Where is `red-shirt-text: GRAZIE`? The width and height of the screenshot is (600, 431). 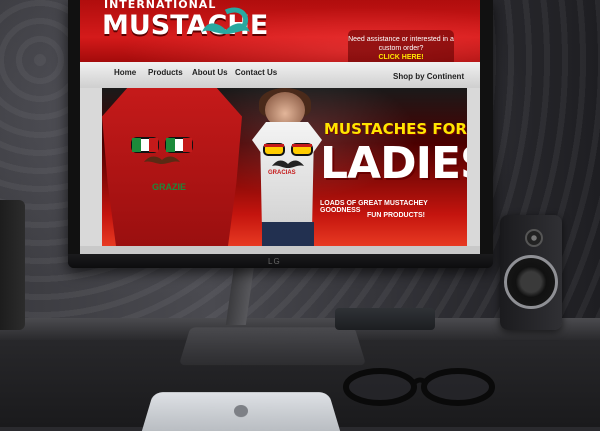
red-shirt-text: GRAZIE is located at coordinates (169, 187).